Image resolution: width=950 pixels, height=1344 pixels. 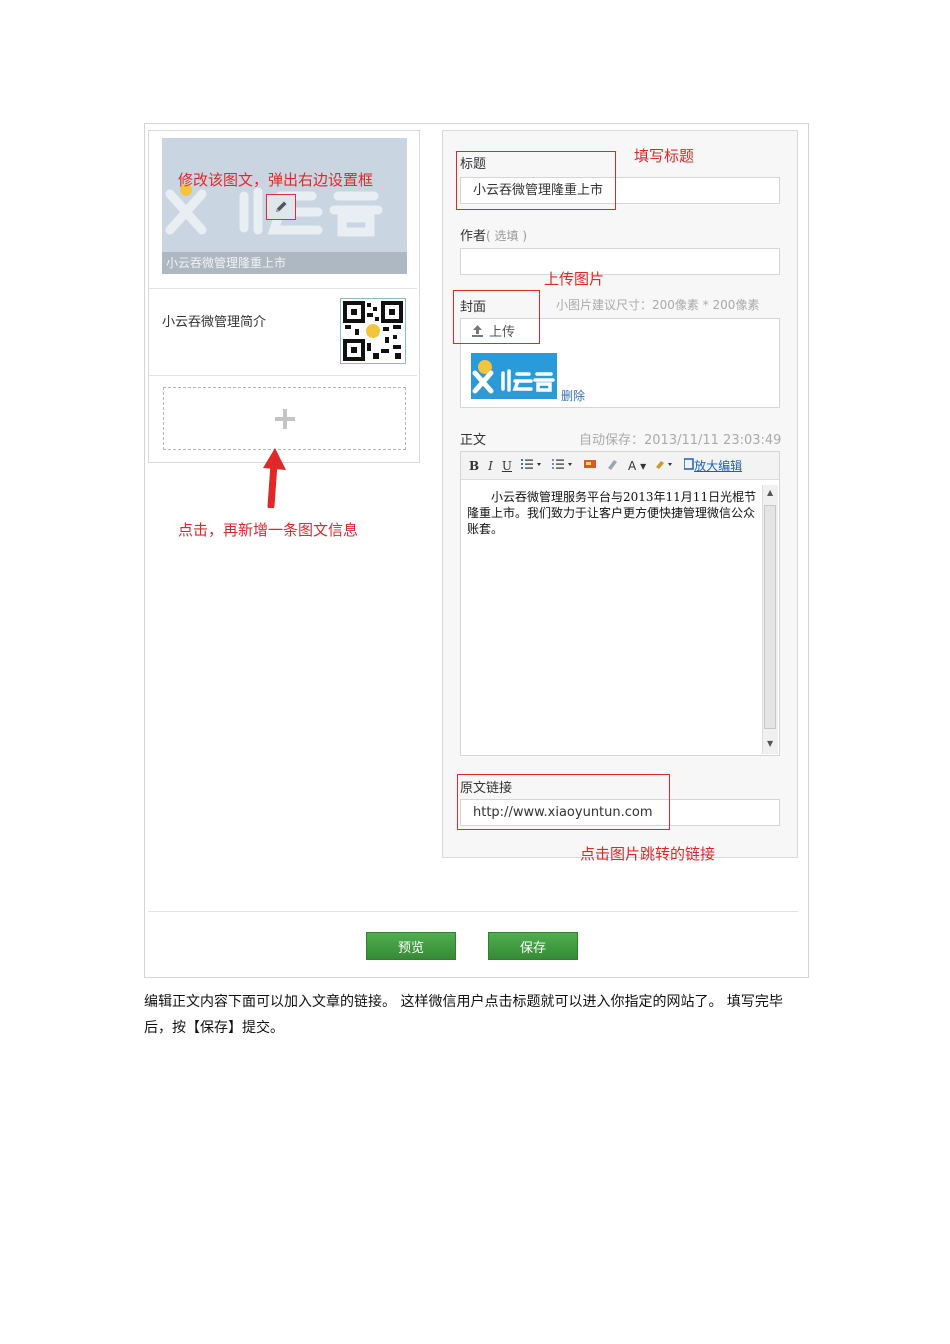 What do you see at coordinates (473, 236) in the screenshot?
I see `author-label-text: 作者` at bounding box center [473, 236].